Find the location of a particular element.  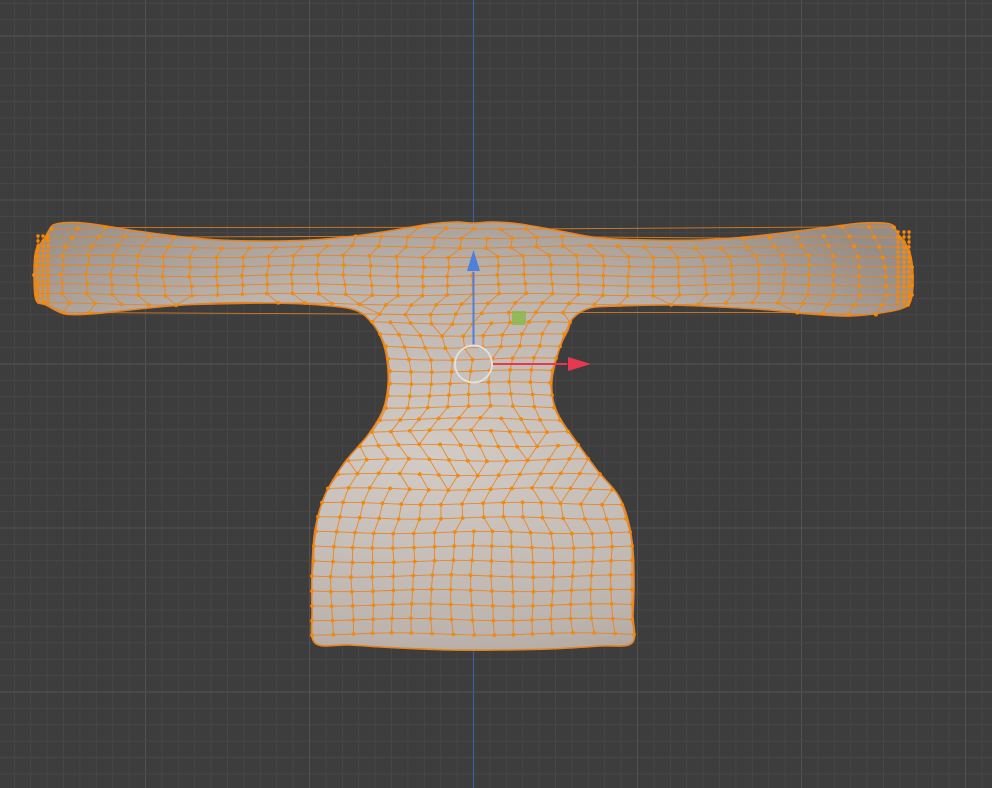

x-axis-arrow-icon is located at coordinates (579, 364).